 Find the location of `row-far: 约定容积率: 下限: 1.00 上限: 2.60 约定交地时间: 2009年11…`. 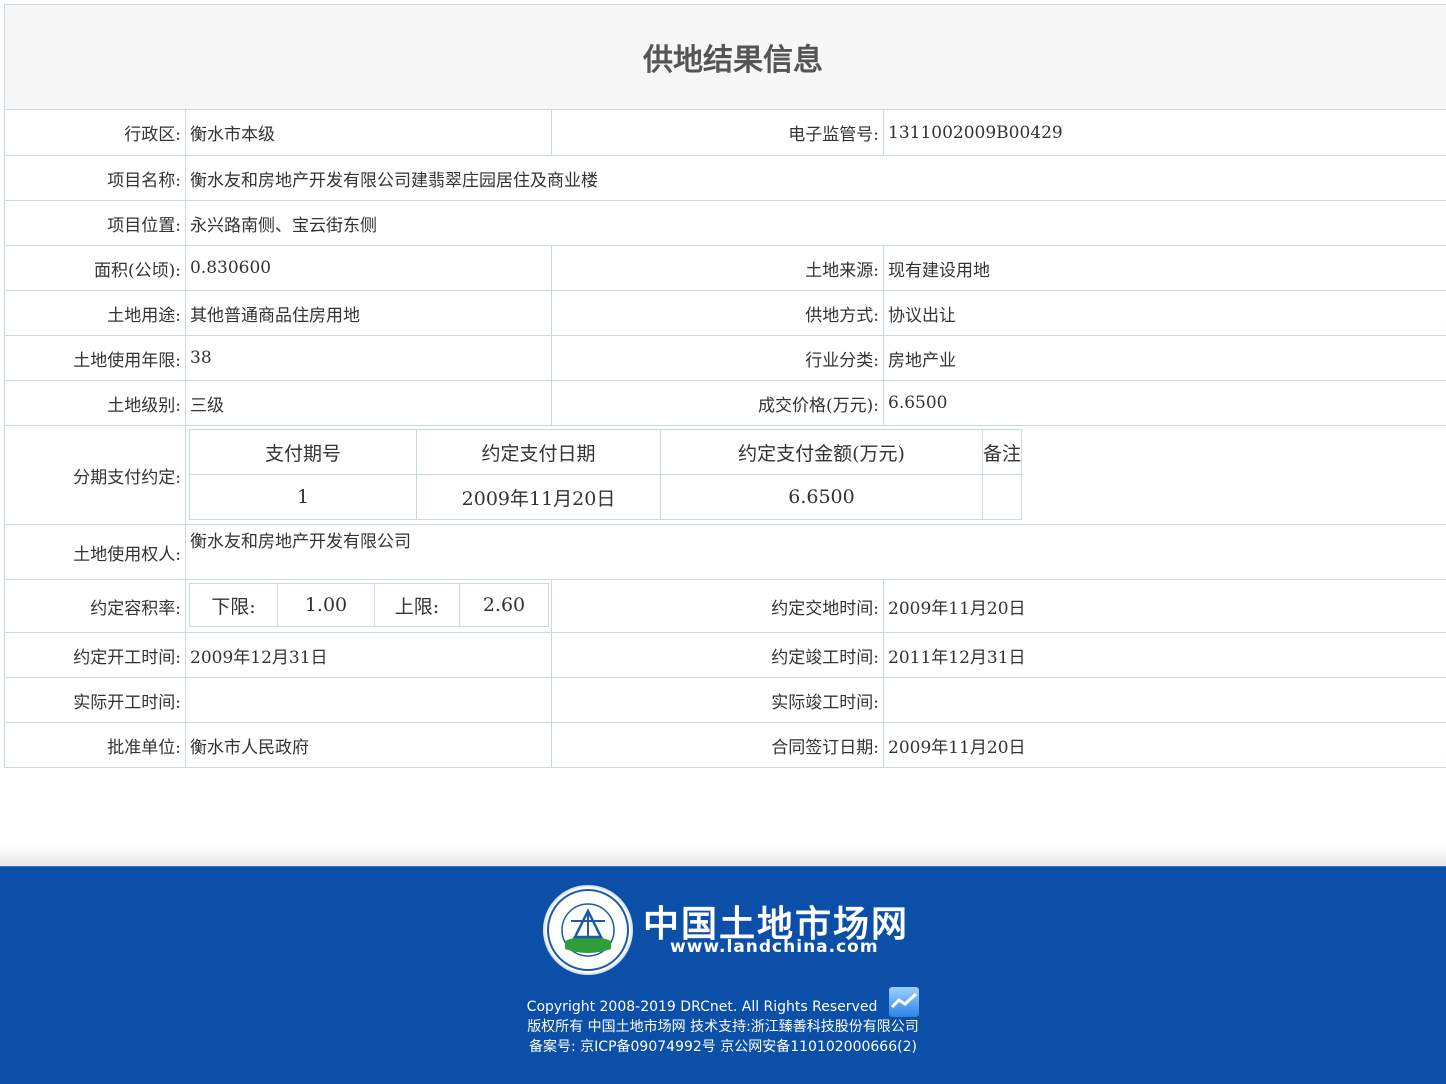

row-far: 约定容积率: 下限: 1.00 上限: 2.60 约定交地时间: 2009年11… is located at coordinates (725, 606).